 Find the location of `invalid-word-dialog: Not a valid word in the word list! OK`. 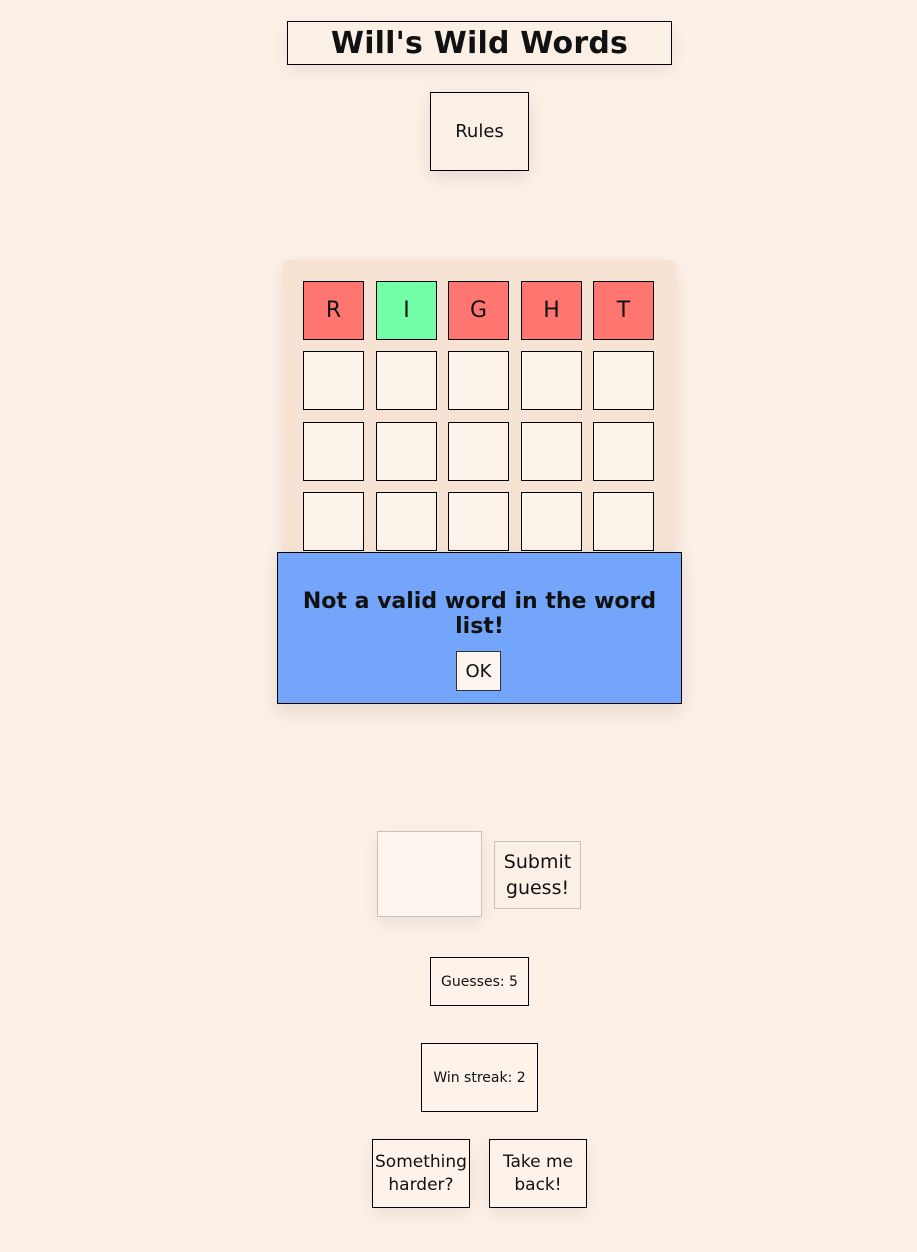

invalid-word-dialog: Not a valid word in the word list! OK is located at coordinates (479, 628).